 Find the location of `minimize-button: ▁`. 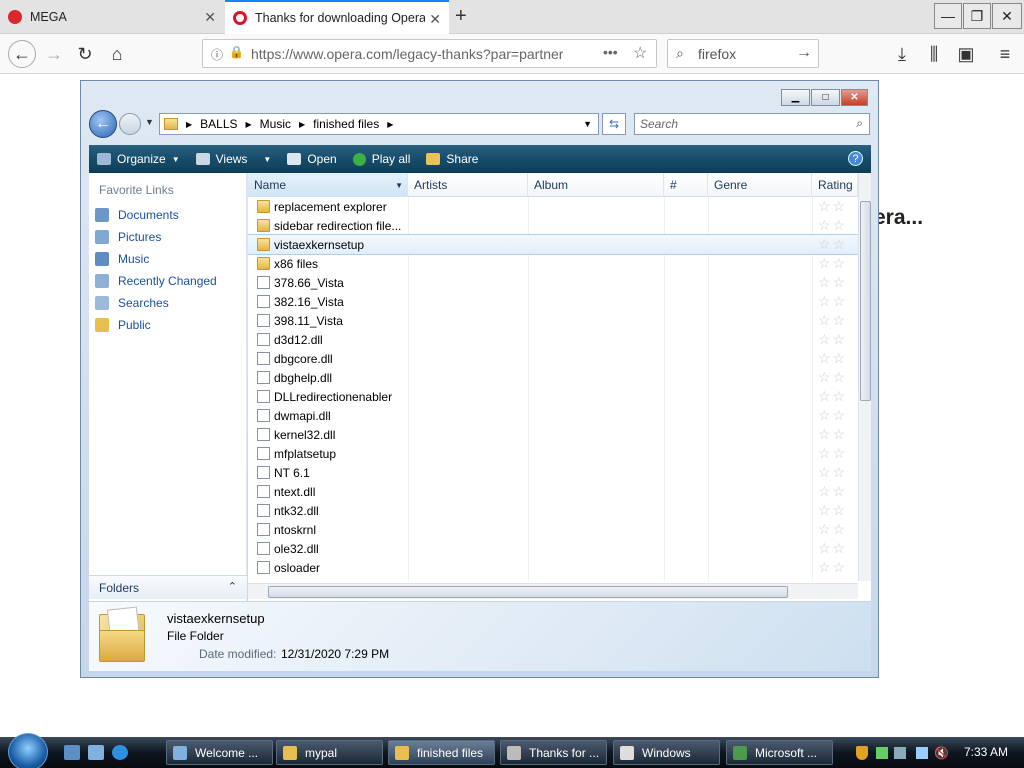

minimize-button: ▁ is located at coordinates (795, 97).